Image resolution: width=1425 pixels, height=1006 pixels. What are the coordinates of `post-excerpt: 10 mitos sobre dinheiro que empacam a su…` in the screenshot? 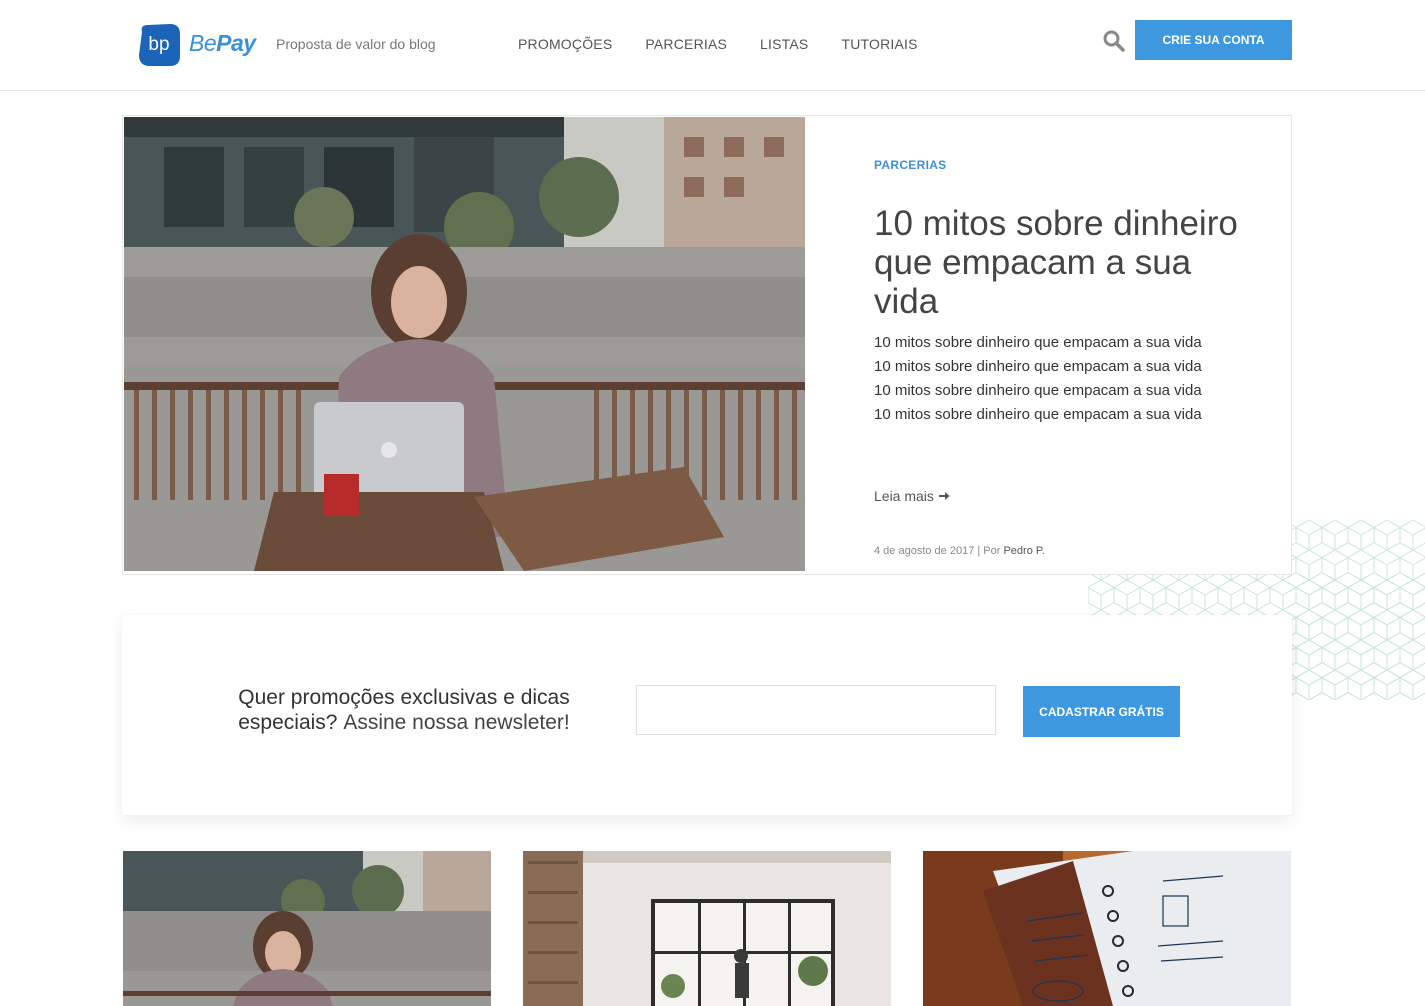 It's located at (1038, 378).